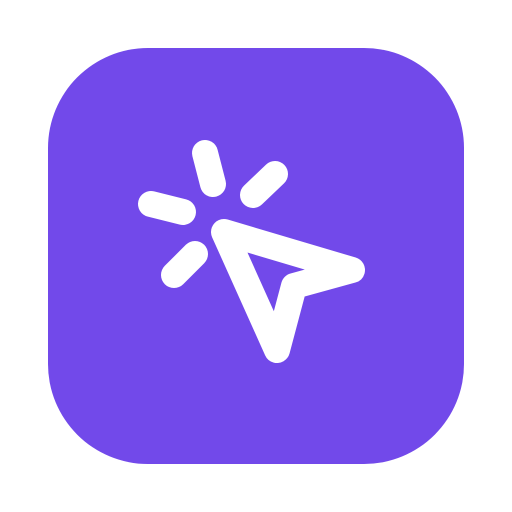 This screenshot has width=512, height=512. Describe the element at coordinates (264, 184) in the screenshot. I see `click-ray-top-right` at that location.